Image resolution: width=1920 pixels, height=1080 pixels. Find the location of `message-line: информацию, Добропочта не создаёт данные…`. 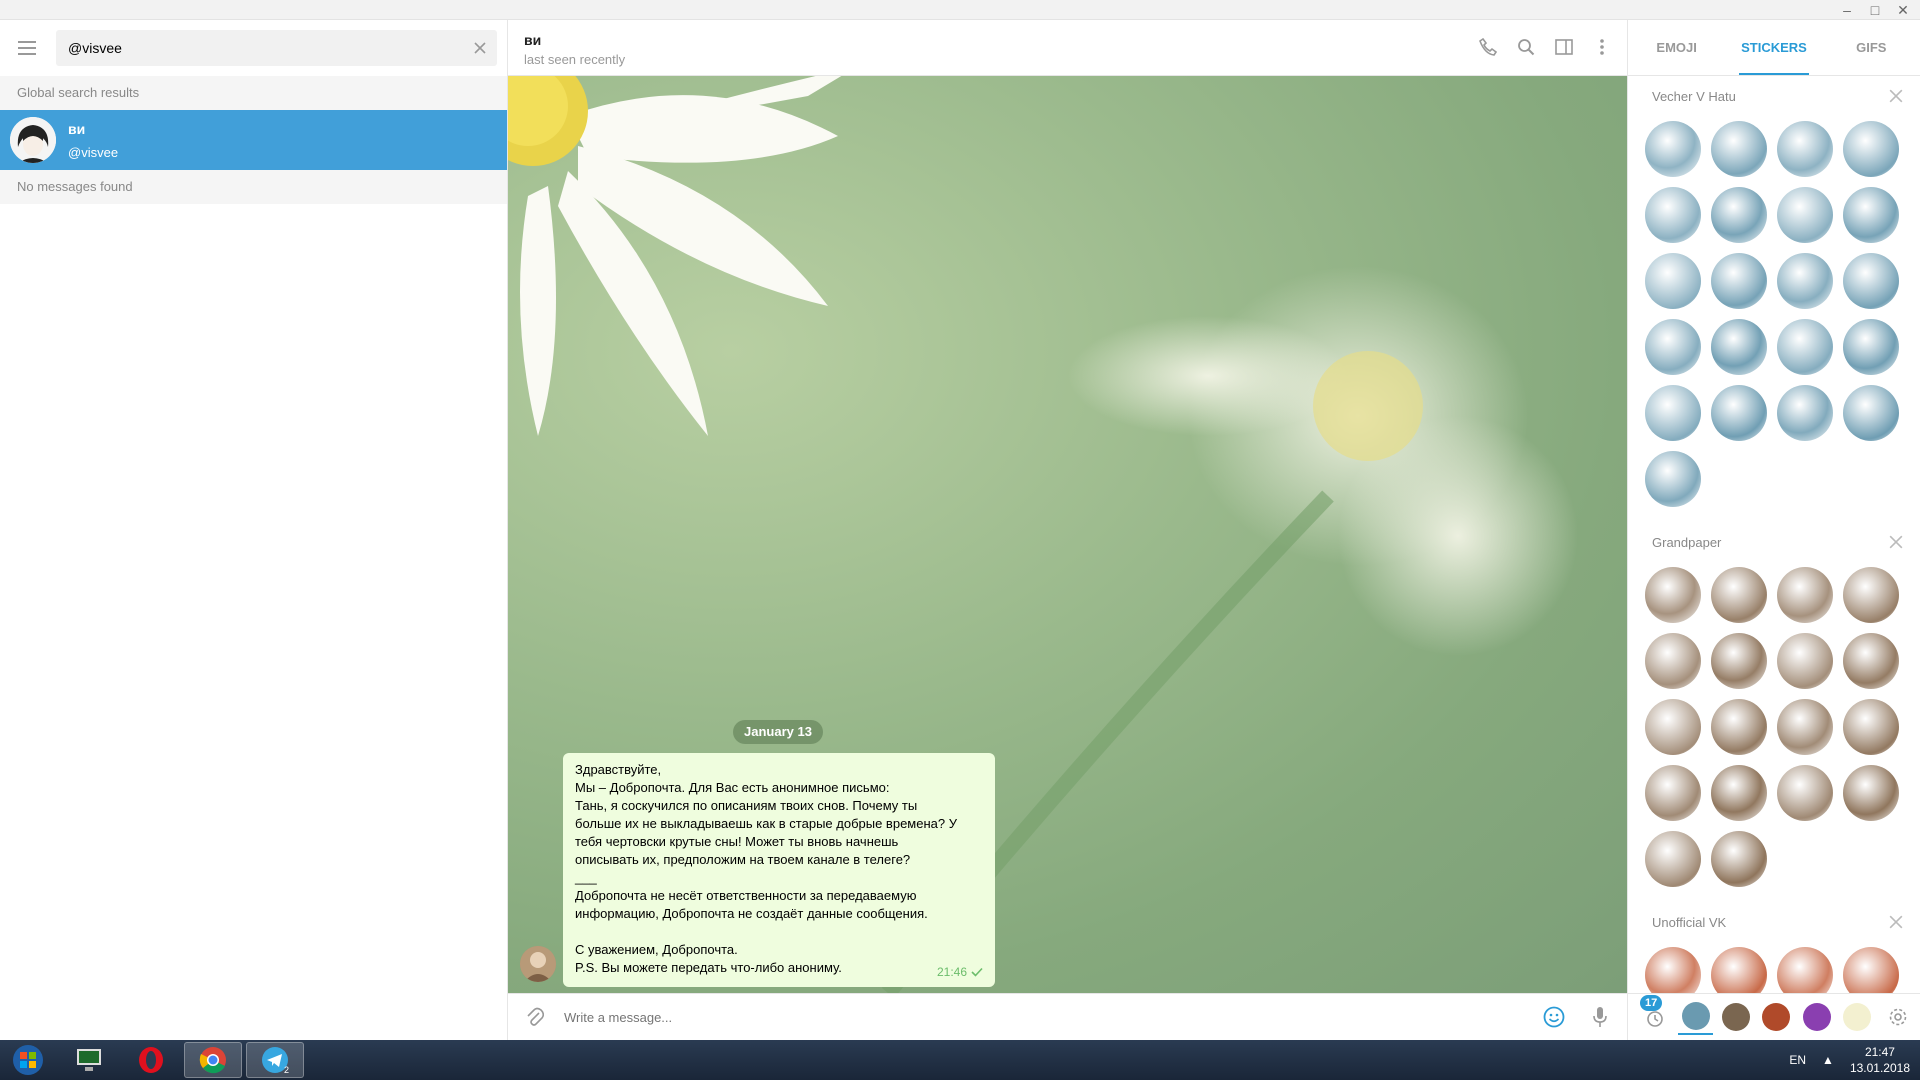

message-line: информацию, Добропочта не создаёт данные… is located at coordinates (751, 913).